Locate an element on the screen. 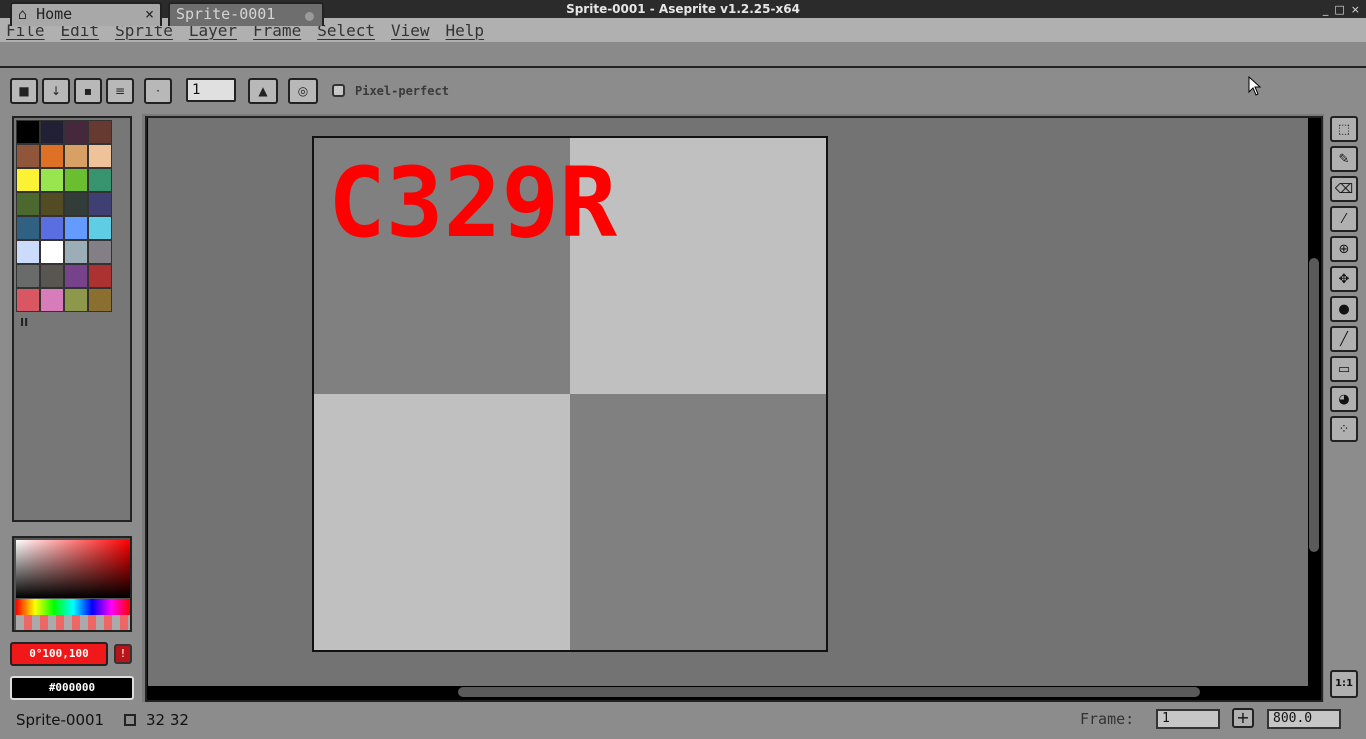 This screenshot has height=739, width=1366. marquee-icon: ⬚ is located at coordinates (1344, 129).